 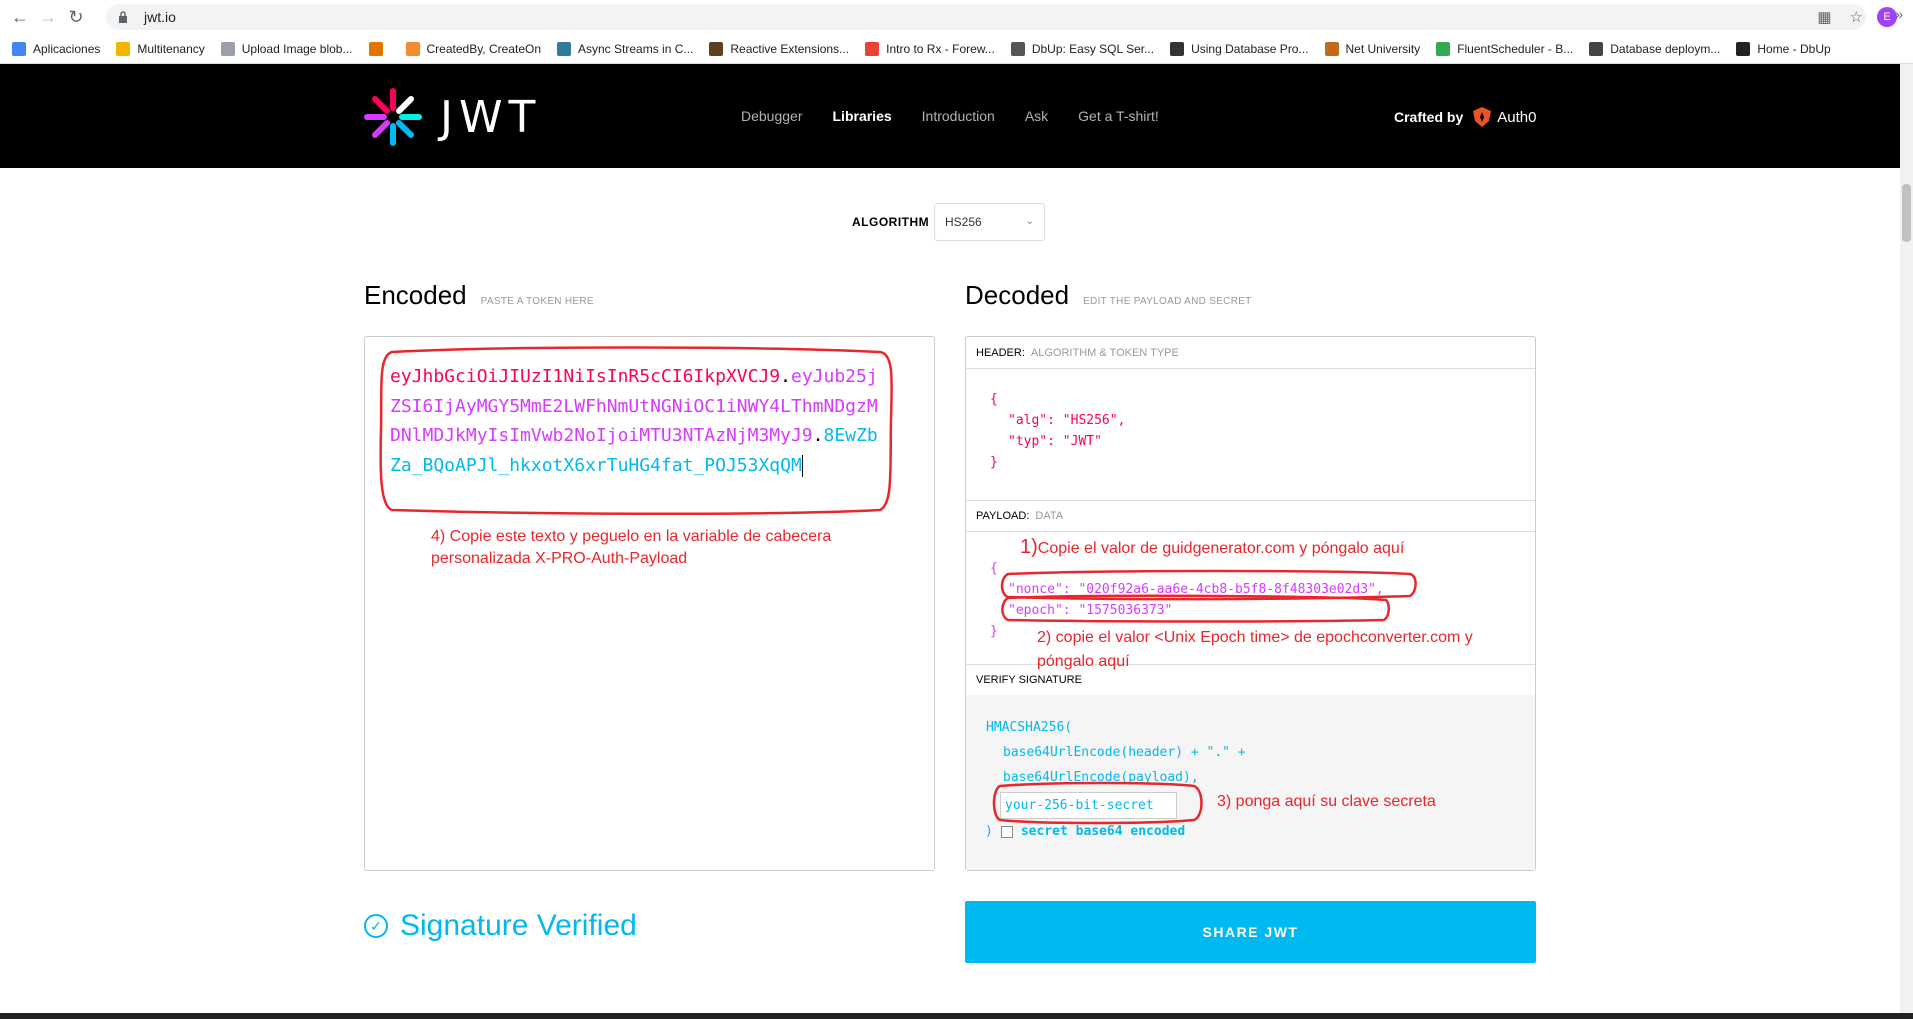 What do you see at coordinates (1465, 117) in the screenshot?
I see `crafted-by-auth0: Crafted by Auth0` at bounding box center [1465, 117].